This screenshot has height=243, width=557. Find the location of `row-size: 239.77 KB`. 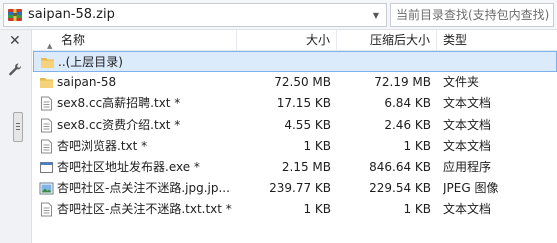

row-size: 239.77 KB is located at coordinates (300, 188).